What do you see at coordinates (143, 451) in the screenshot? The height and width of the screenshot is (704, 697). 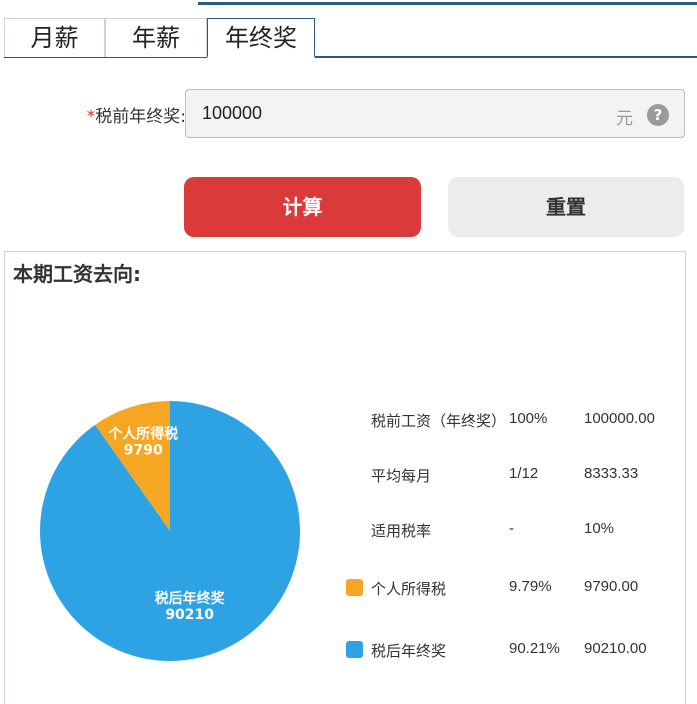 I see `pie-slice-value: 9790` at bounding box center [143, 451].